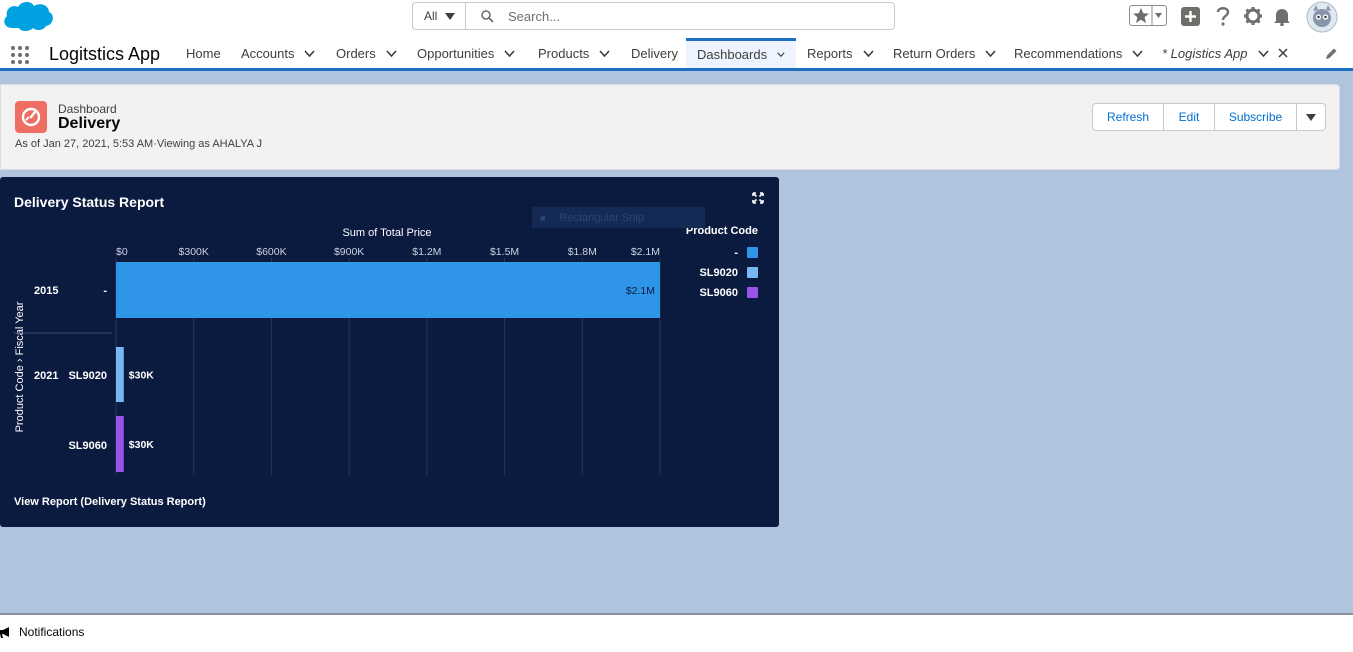 Image resolution: width=1353 pixels, height=652 pixels. What do you see at coordinates (1256, 117) in the screenshot?
I see `subscribe-button: Subscribe` at bounding box center [1256, 117].